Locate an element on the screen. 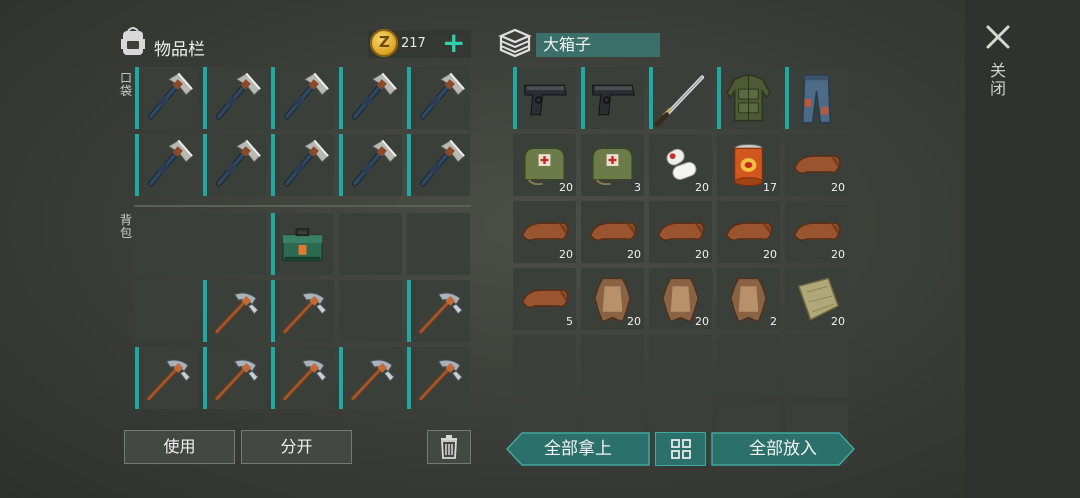  toolbox-icon is located at coordinates (302, 245).